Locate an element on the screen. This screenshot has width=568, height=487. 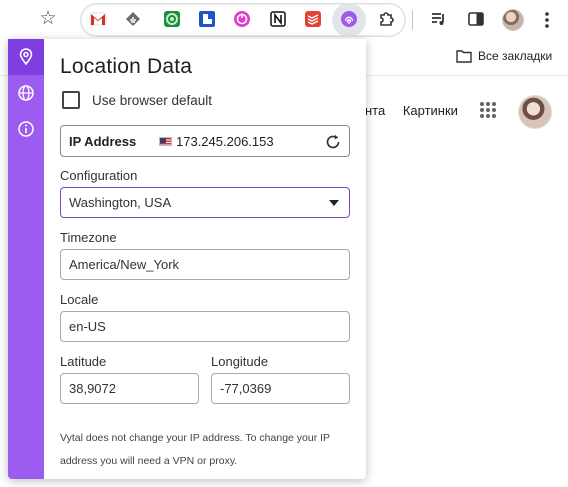
folder-icon is located at coordinates (464, 56).